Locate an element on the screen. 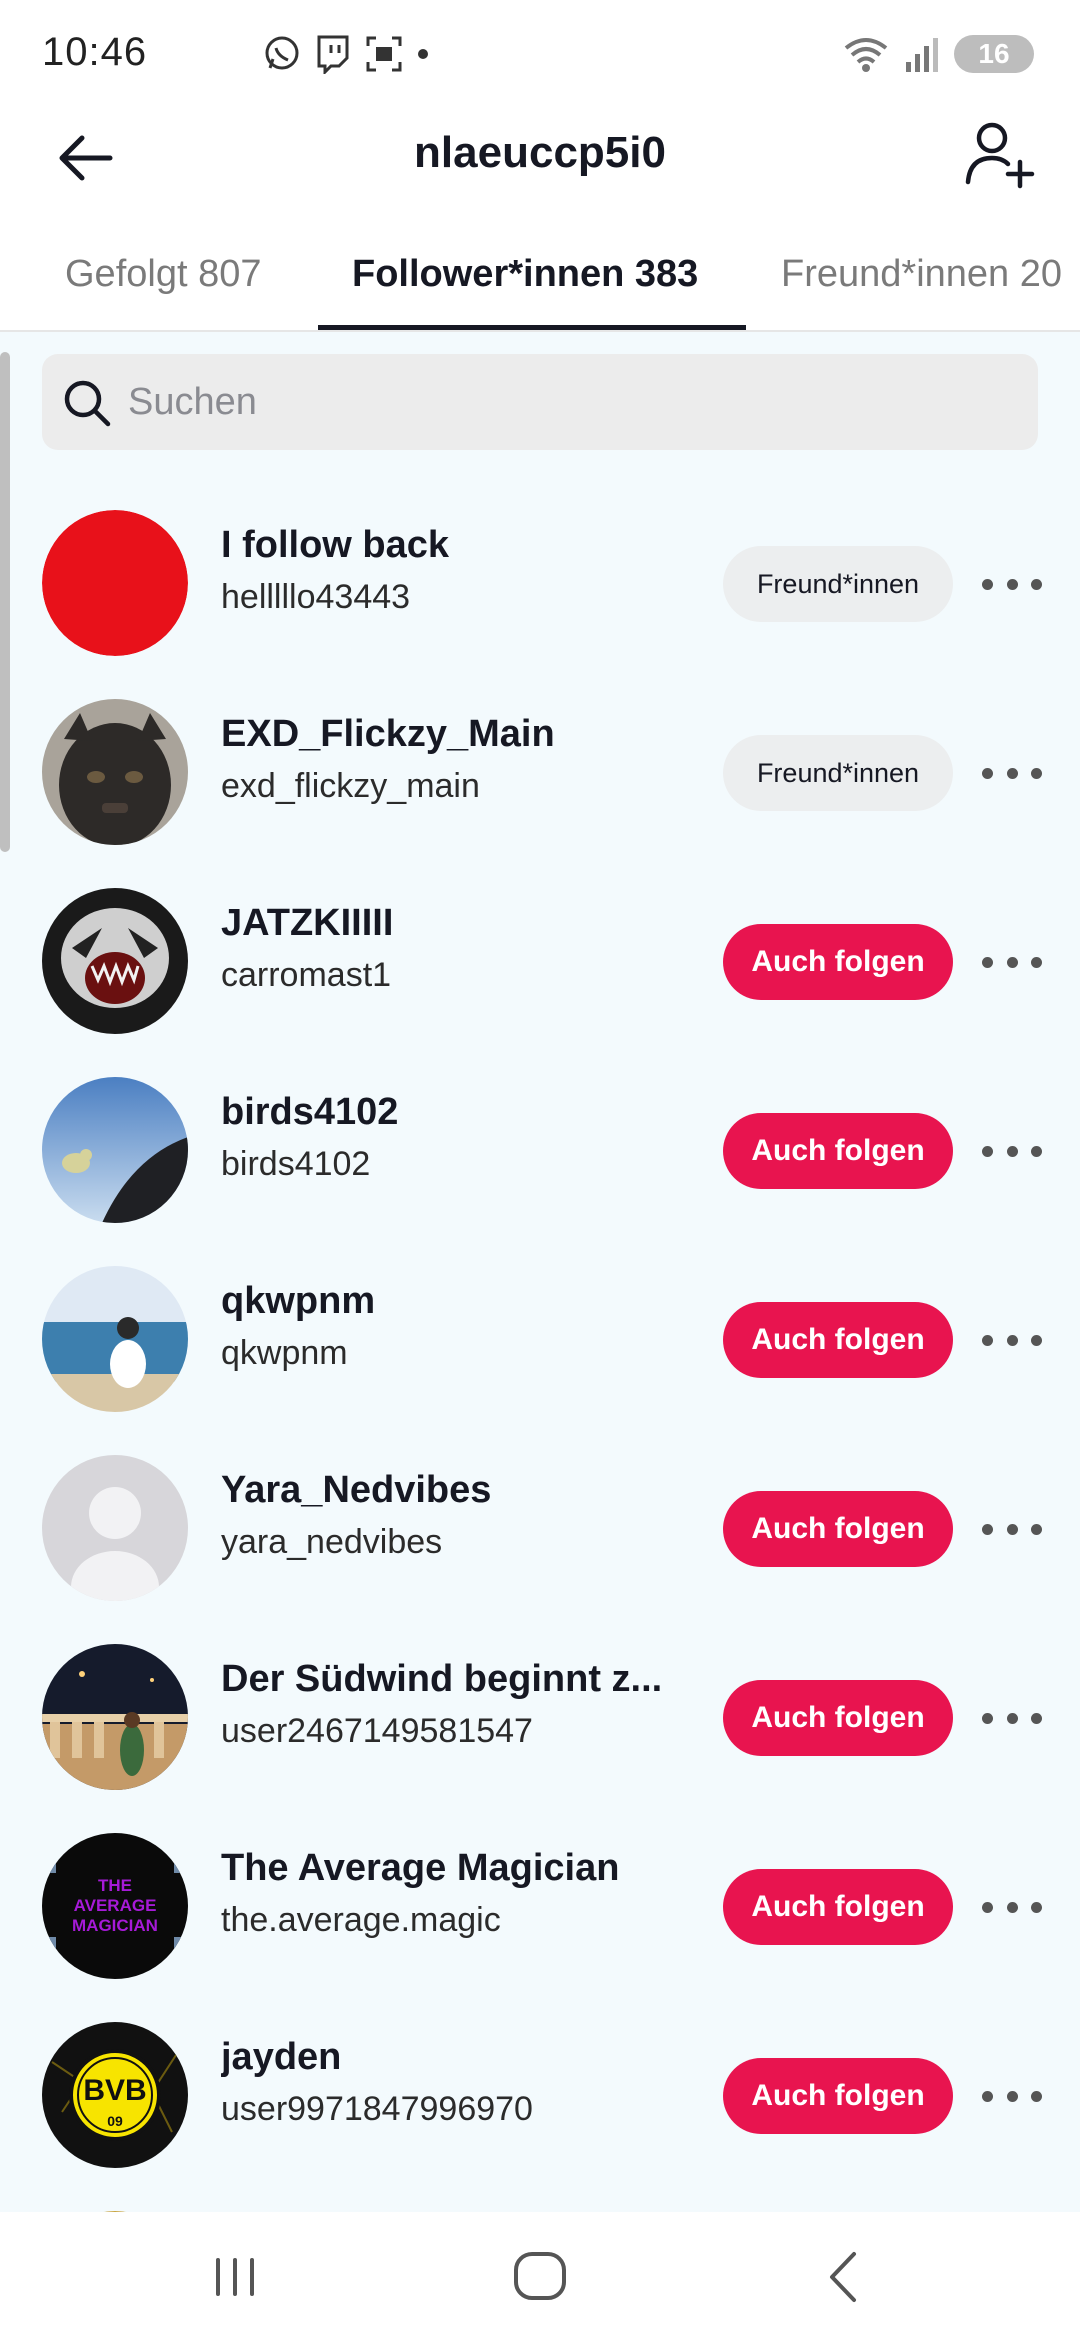 The width and height of the screenshot is (1080, 2340). display-name: Yara_Nedvibes is located at coordinates (451, 1490).